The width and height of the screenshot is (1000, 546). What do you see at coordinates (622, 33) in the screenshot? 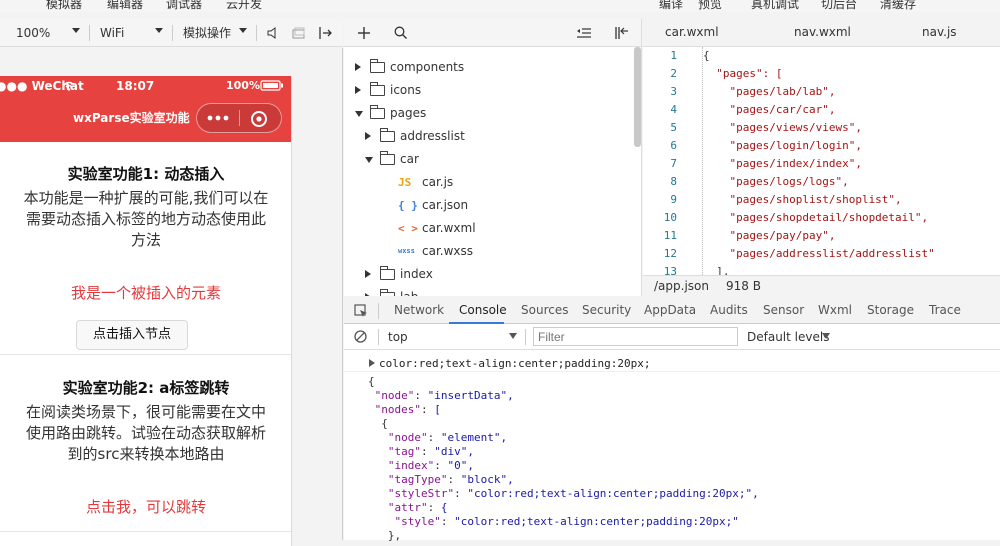
I see `split-editor-icon` at bounding box center [622, 33].